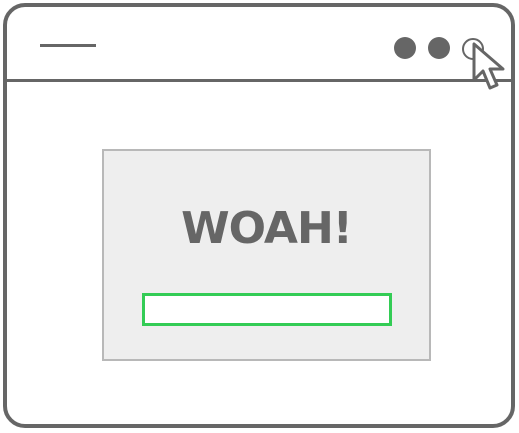  What do you see at coordinates (267, 309) in the screenshot?
I see `dialog-input-field` at bounding box center [267, 309].